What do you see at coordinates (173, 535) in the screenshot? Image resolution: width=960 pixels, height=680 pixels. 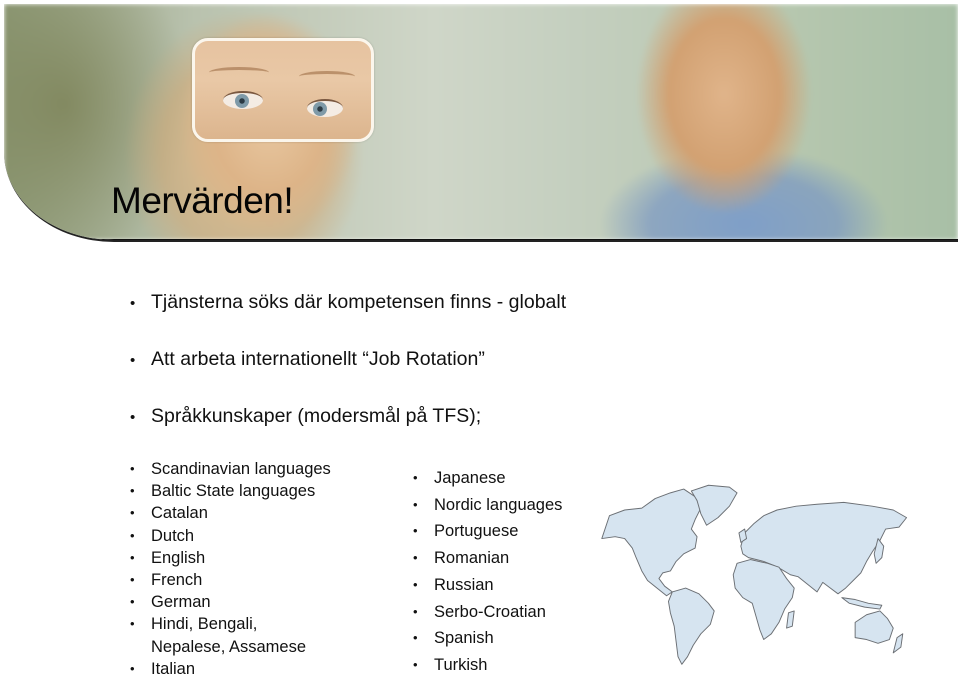 I see `language-text: Dutch` at bounding box center [173, 535].